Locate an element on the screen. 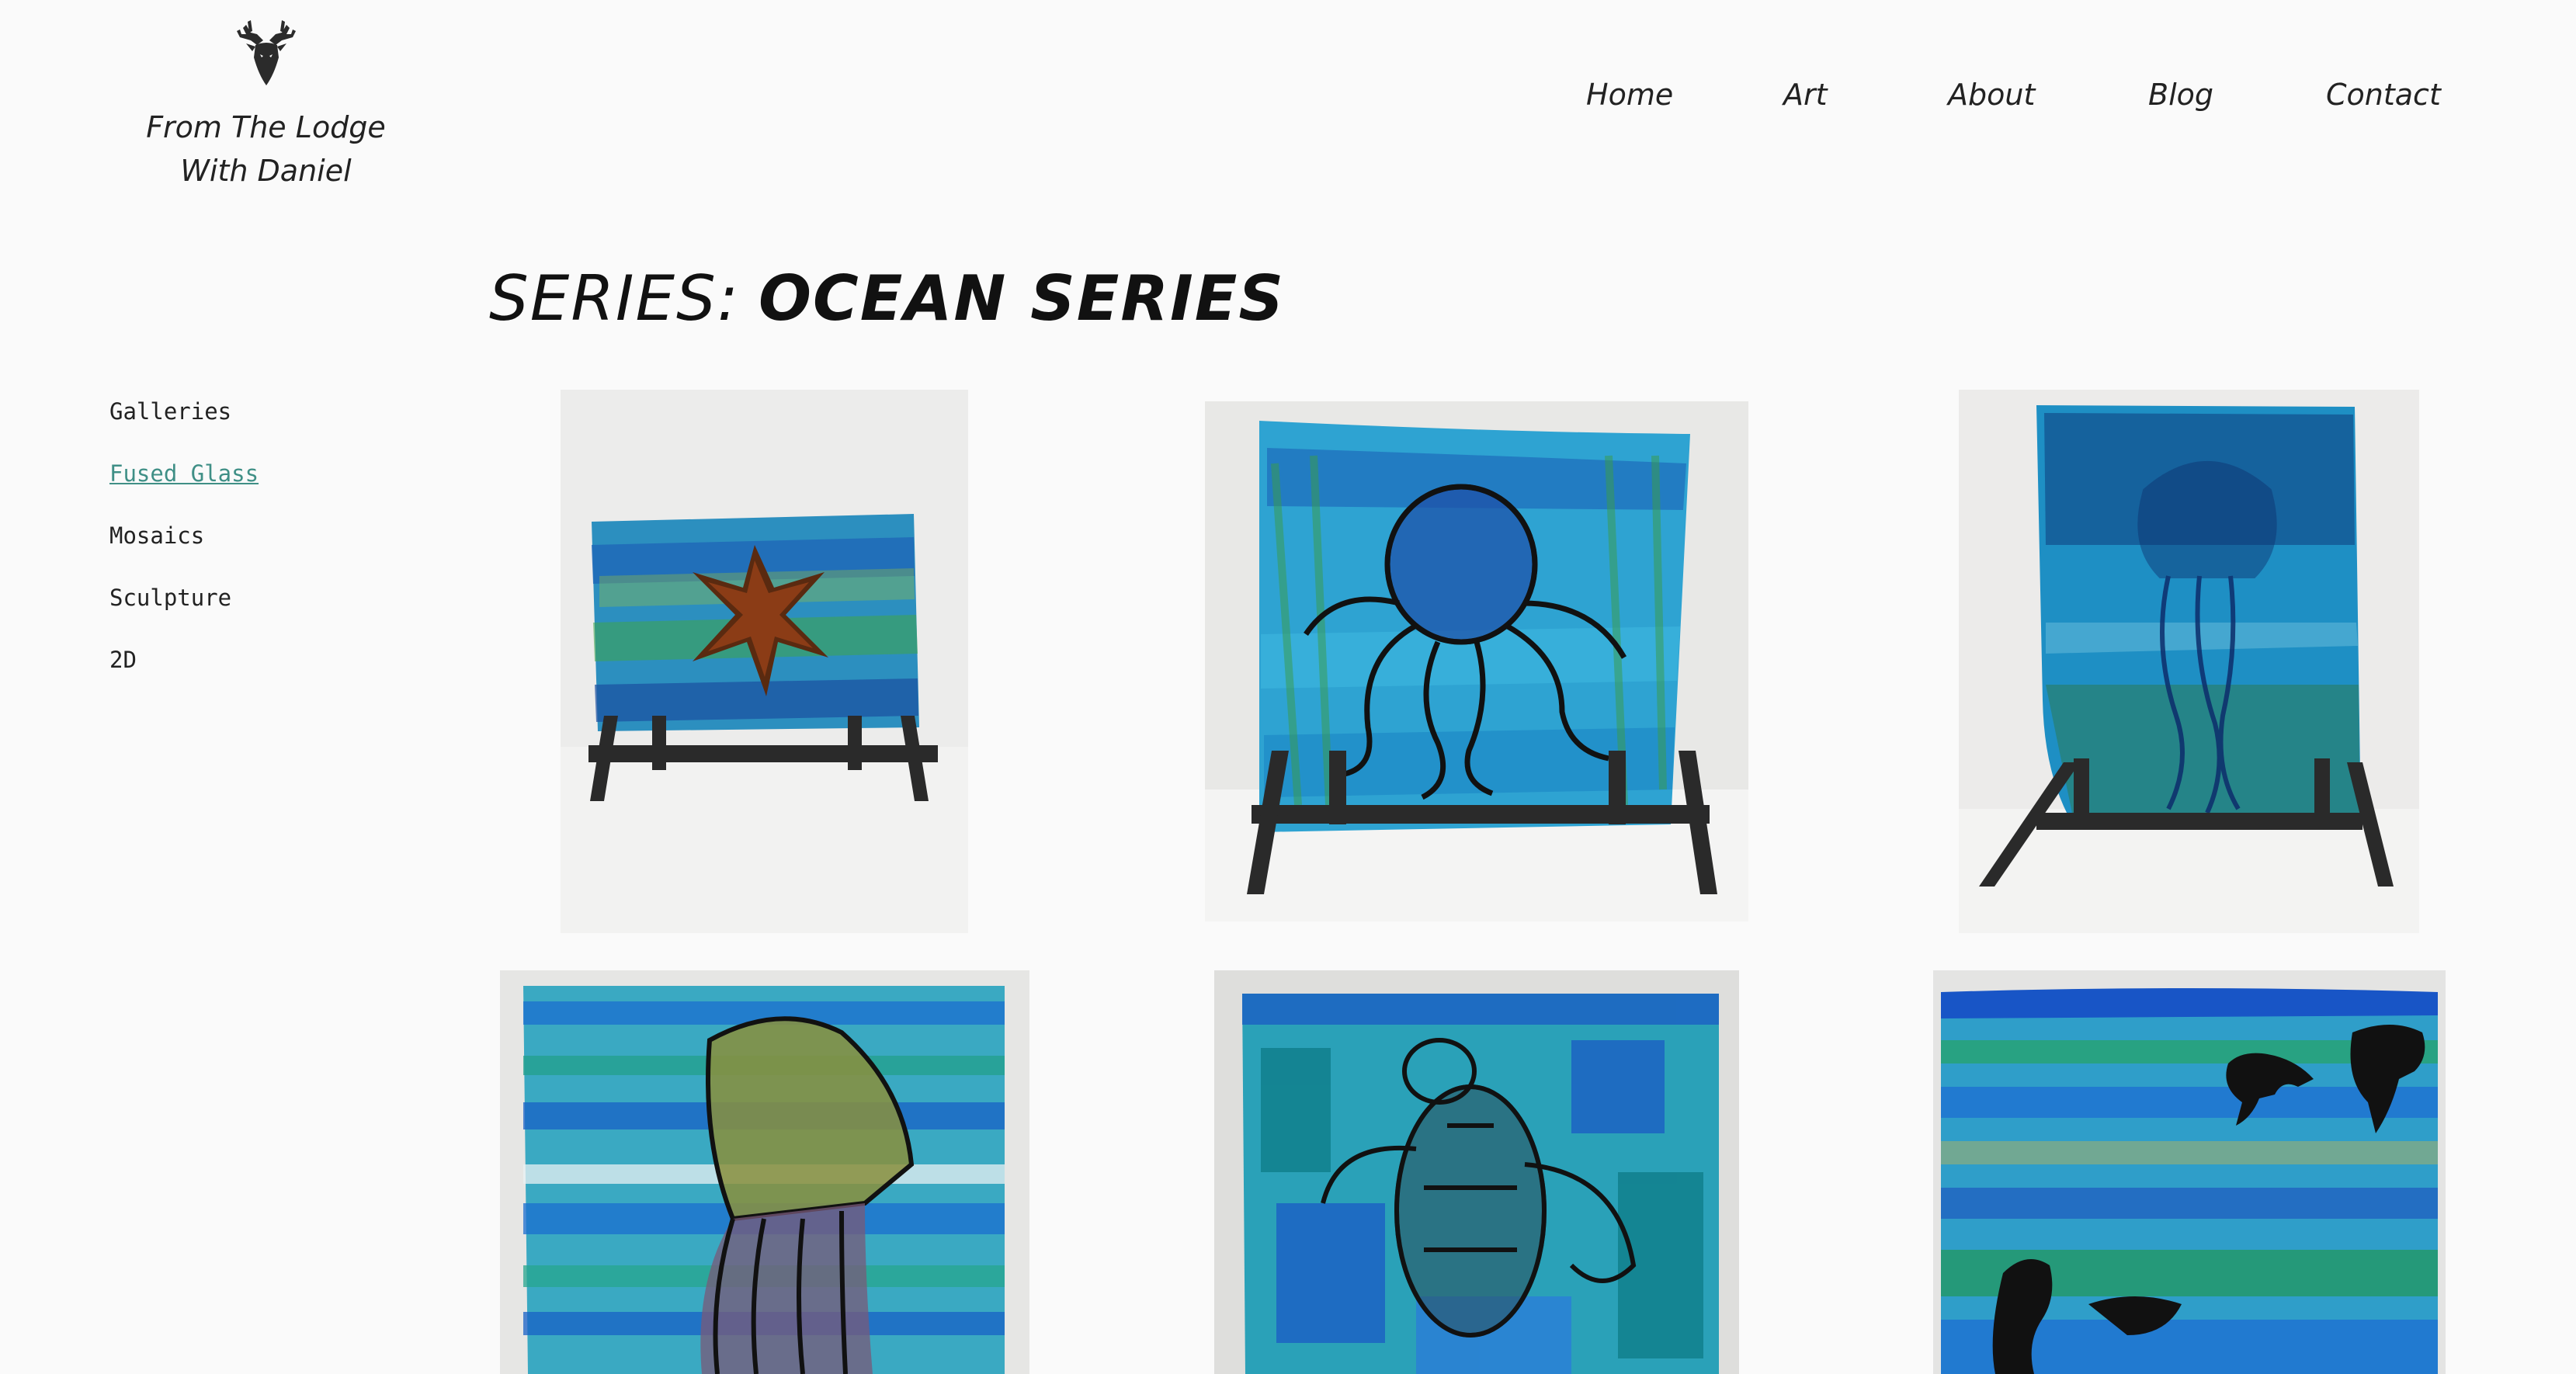 The width and height of the screenshot is (2576, 1374). gallery-tile-dolphins-mermaid is located at coordinates (2189, 1172).